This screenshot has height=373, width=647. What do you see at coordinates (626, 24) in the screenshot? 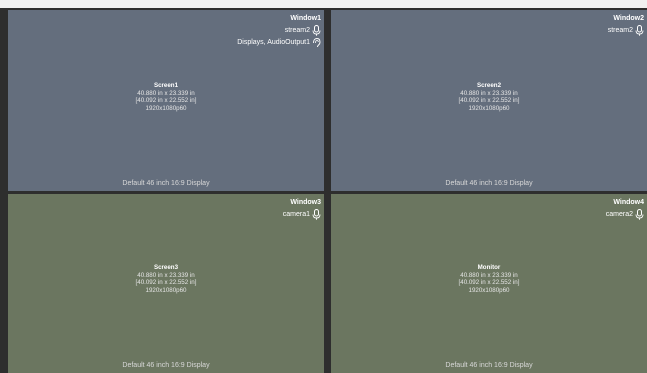
I see `window-header: Window2 stream2` at bounding box center [626, 24].